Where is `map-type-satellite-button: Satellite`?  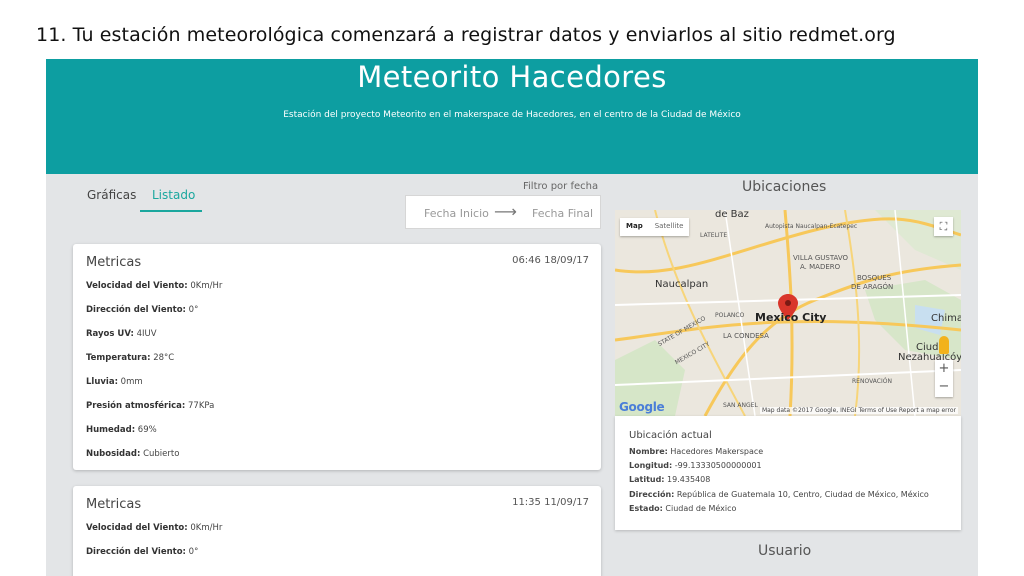 map-type-satellite-button: Satellite is located at coordinates (669, 226).